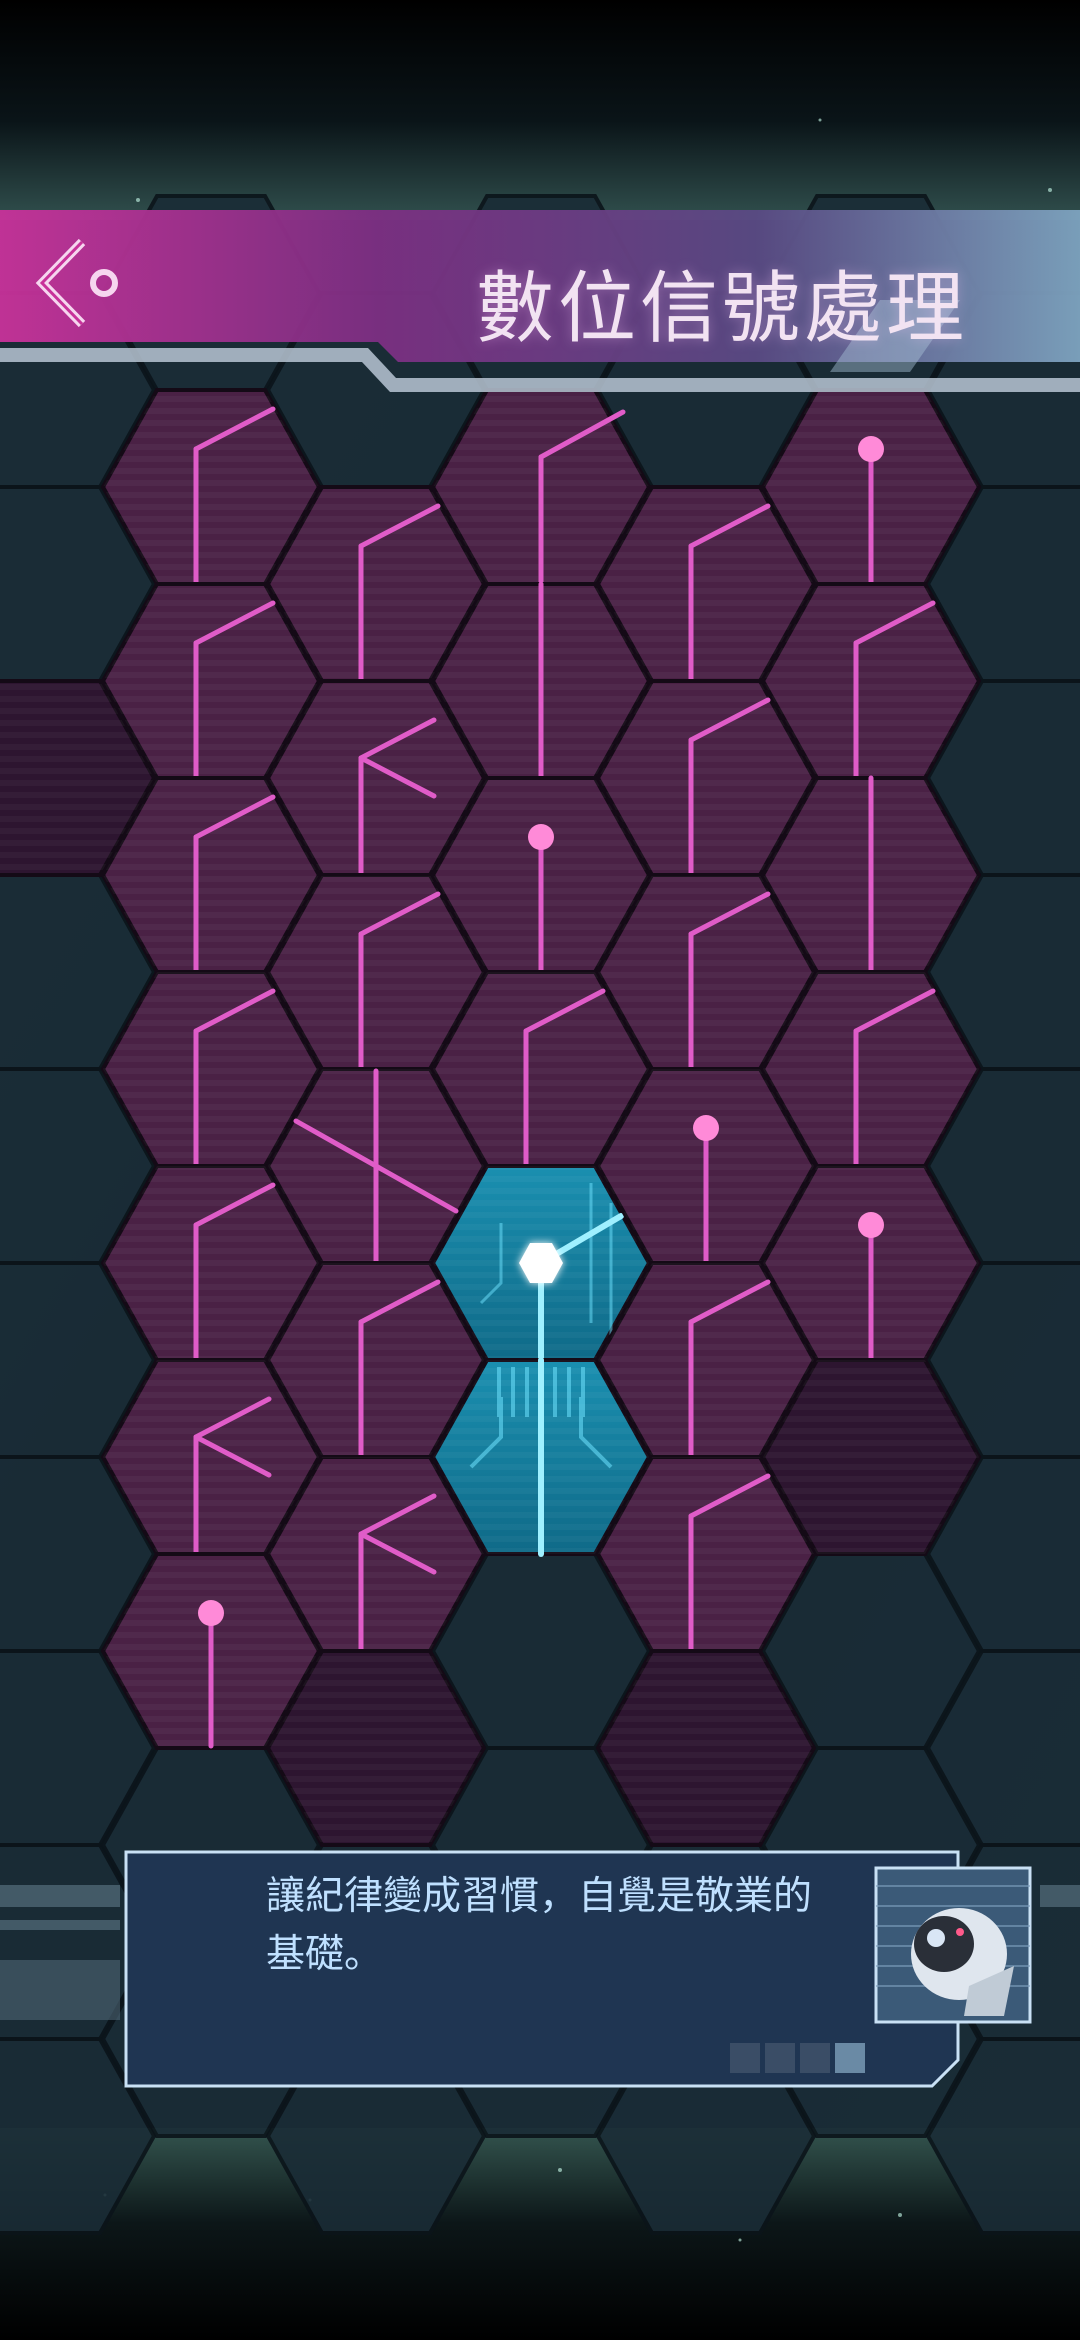 Image resolution: width=1080 pixels, height=2340 pixels. I want to click on robot-portrait-icon, so click(953, 1945).